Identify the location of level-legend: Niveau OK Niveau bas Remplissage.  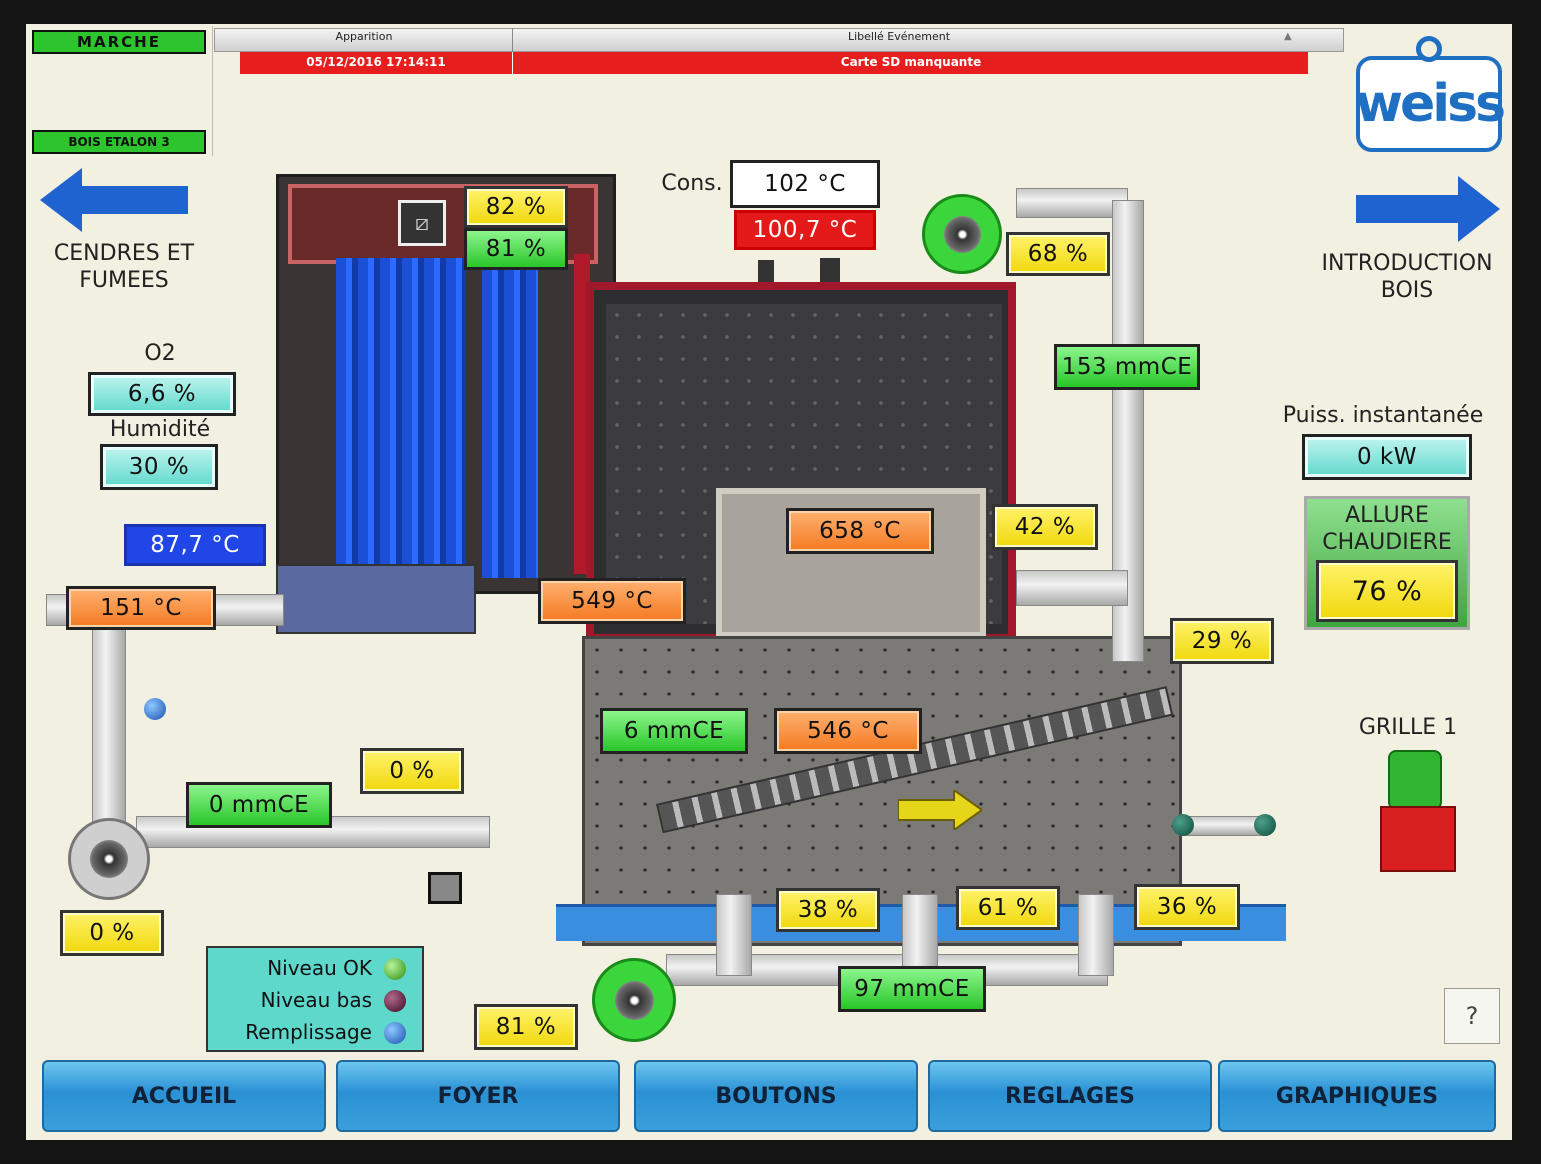
(315, 999).